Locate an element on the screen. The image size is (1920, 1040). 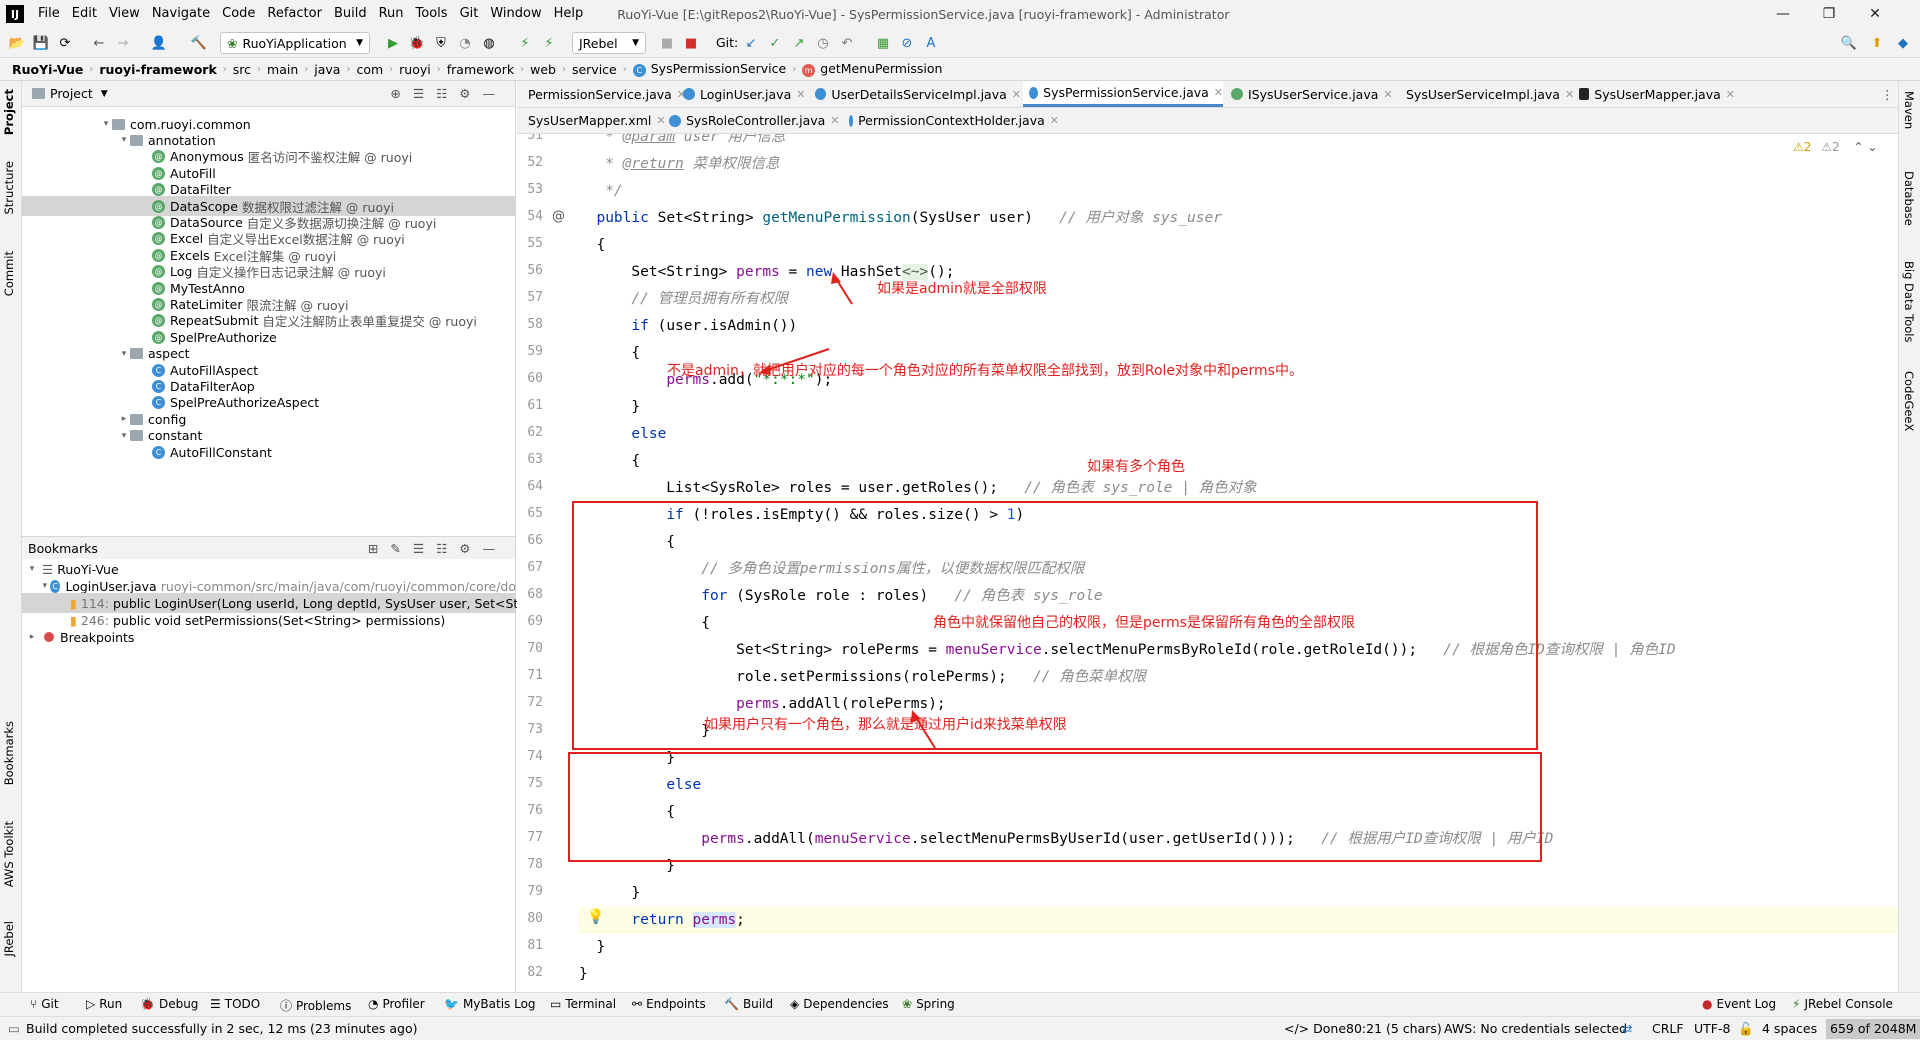
menu-build: Build is located at coordinates (350, 14).